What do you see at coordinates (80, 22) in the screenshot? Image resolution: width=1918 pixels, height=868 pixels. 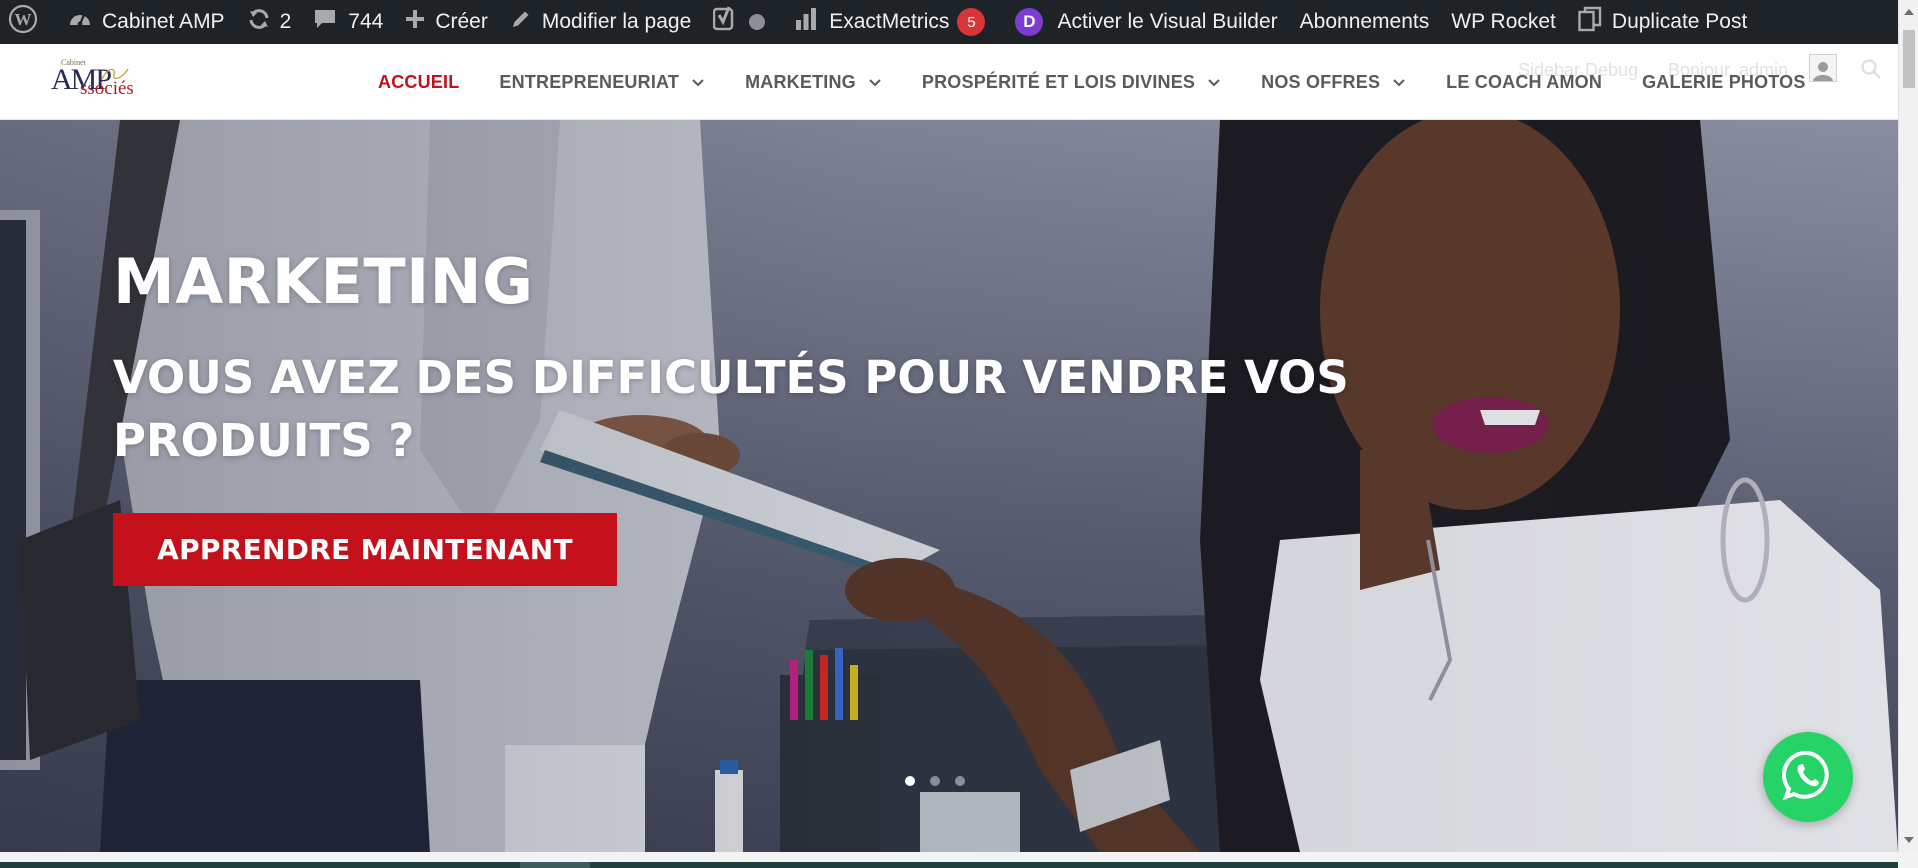 I see `dashboard-icon` at bounding box center [80, 22].